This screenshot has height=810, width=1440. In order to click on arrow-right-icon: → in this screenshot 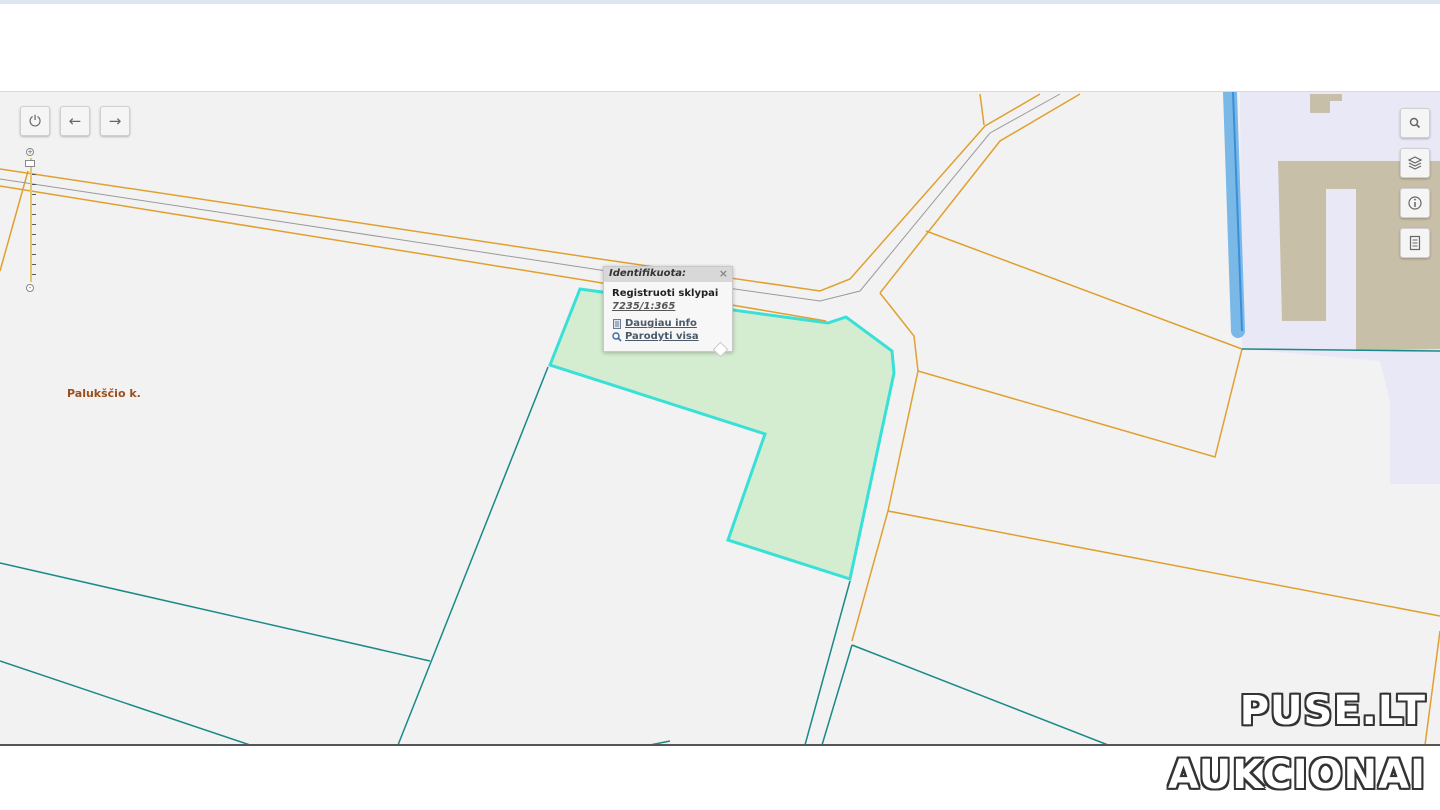, I will do `click(115, 121)`.